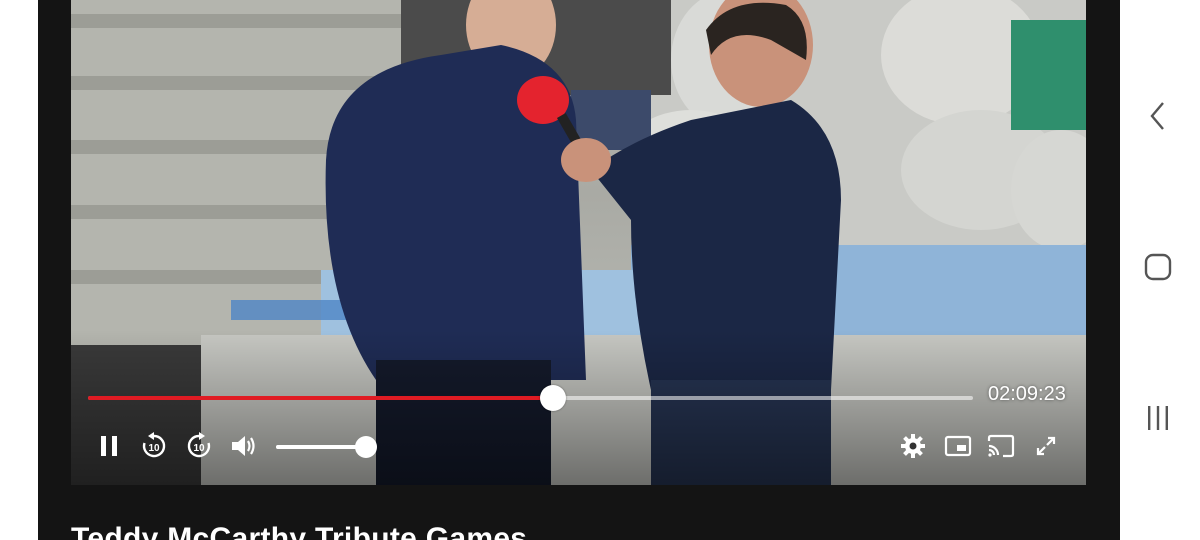  What do you see at coordinates (321, 447) in the screenshot?
I see `volume-level` at bounding box center [321, 447].